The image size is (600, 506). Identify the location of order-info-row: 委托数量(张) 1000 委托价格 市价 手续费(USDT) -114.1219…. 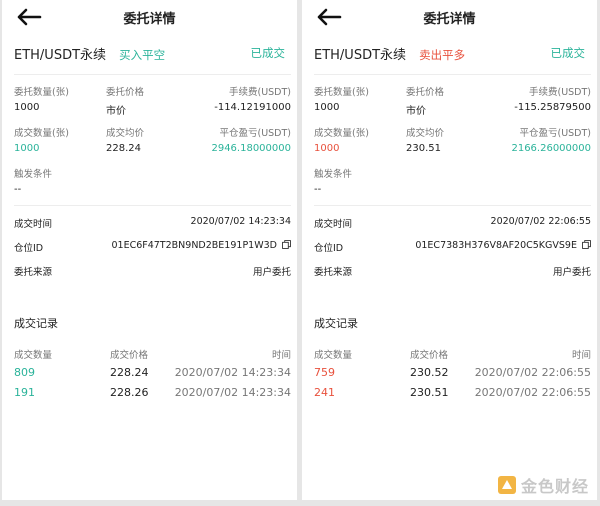
(152, 101).